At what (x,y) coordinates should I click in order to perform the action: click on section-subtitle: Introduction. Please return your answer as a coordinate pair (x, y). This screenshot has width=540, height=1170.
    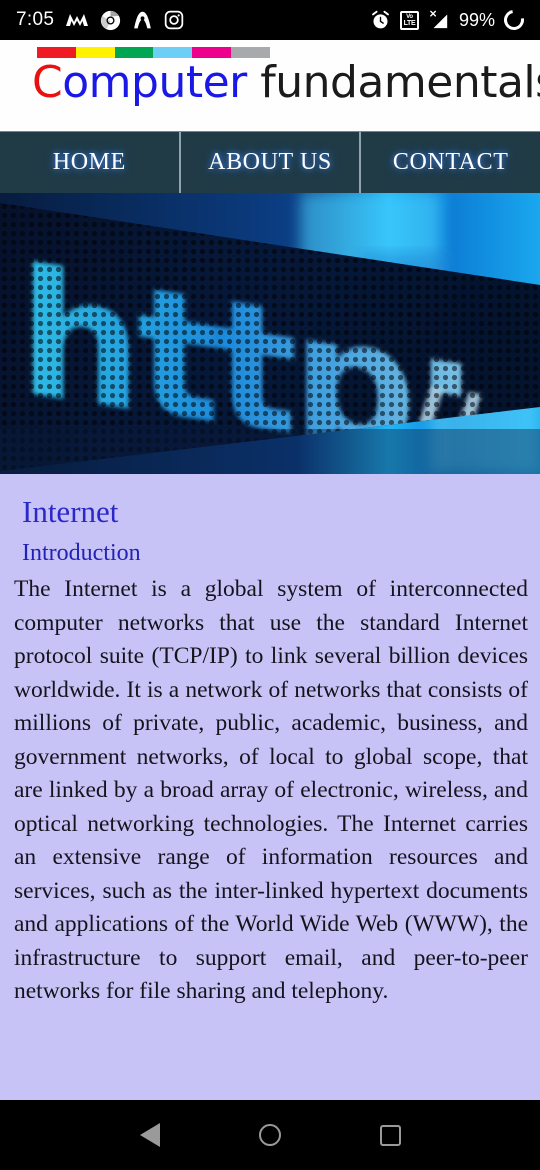
    Looking at the image, I should click on (81, 553).